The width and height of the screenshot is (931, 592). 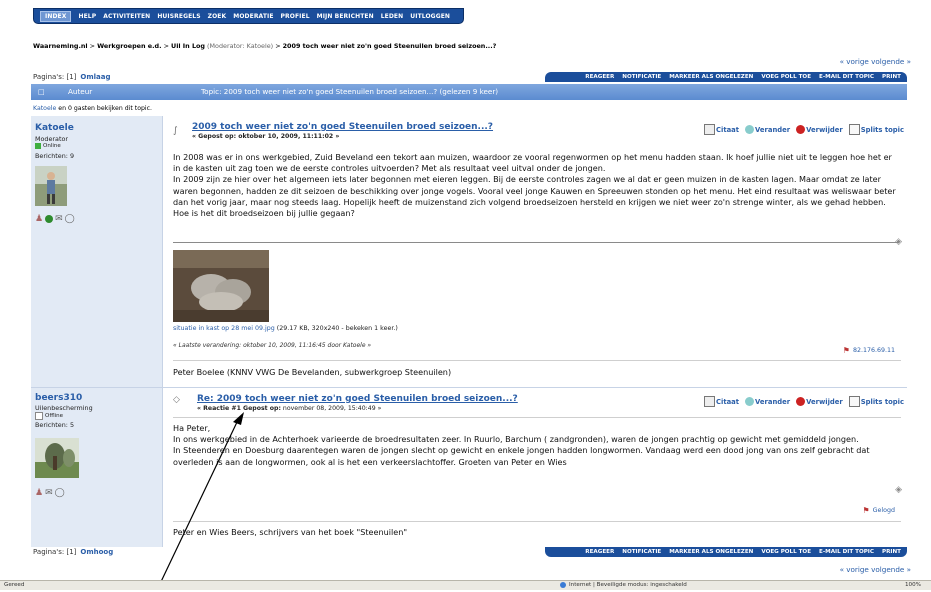 What do you see at coordinates (253, 16) in the screenshot?
I see `nav-moderatie: MODERATIE` at bounding box center [253, 16].